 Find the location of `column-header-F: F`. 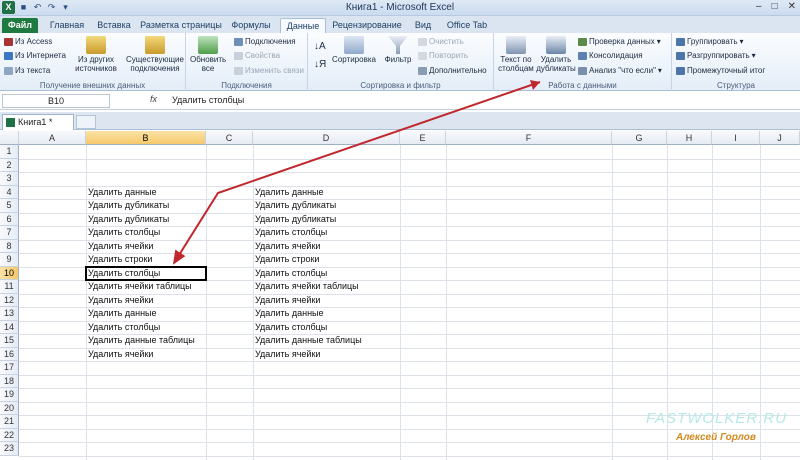

column-header-F: F is located at coordinates (529, 138).